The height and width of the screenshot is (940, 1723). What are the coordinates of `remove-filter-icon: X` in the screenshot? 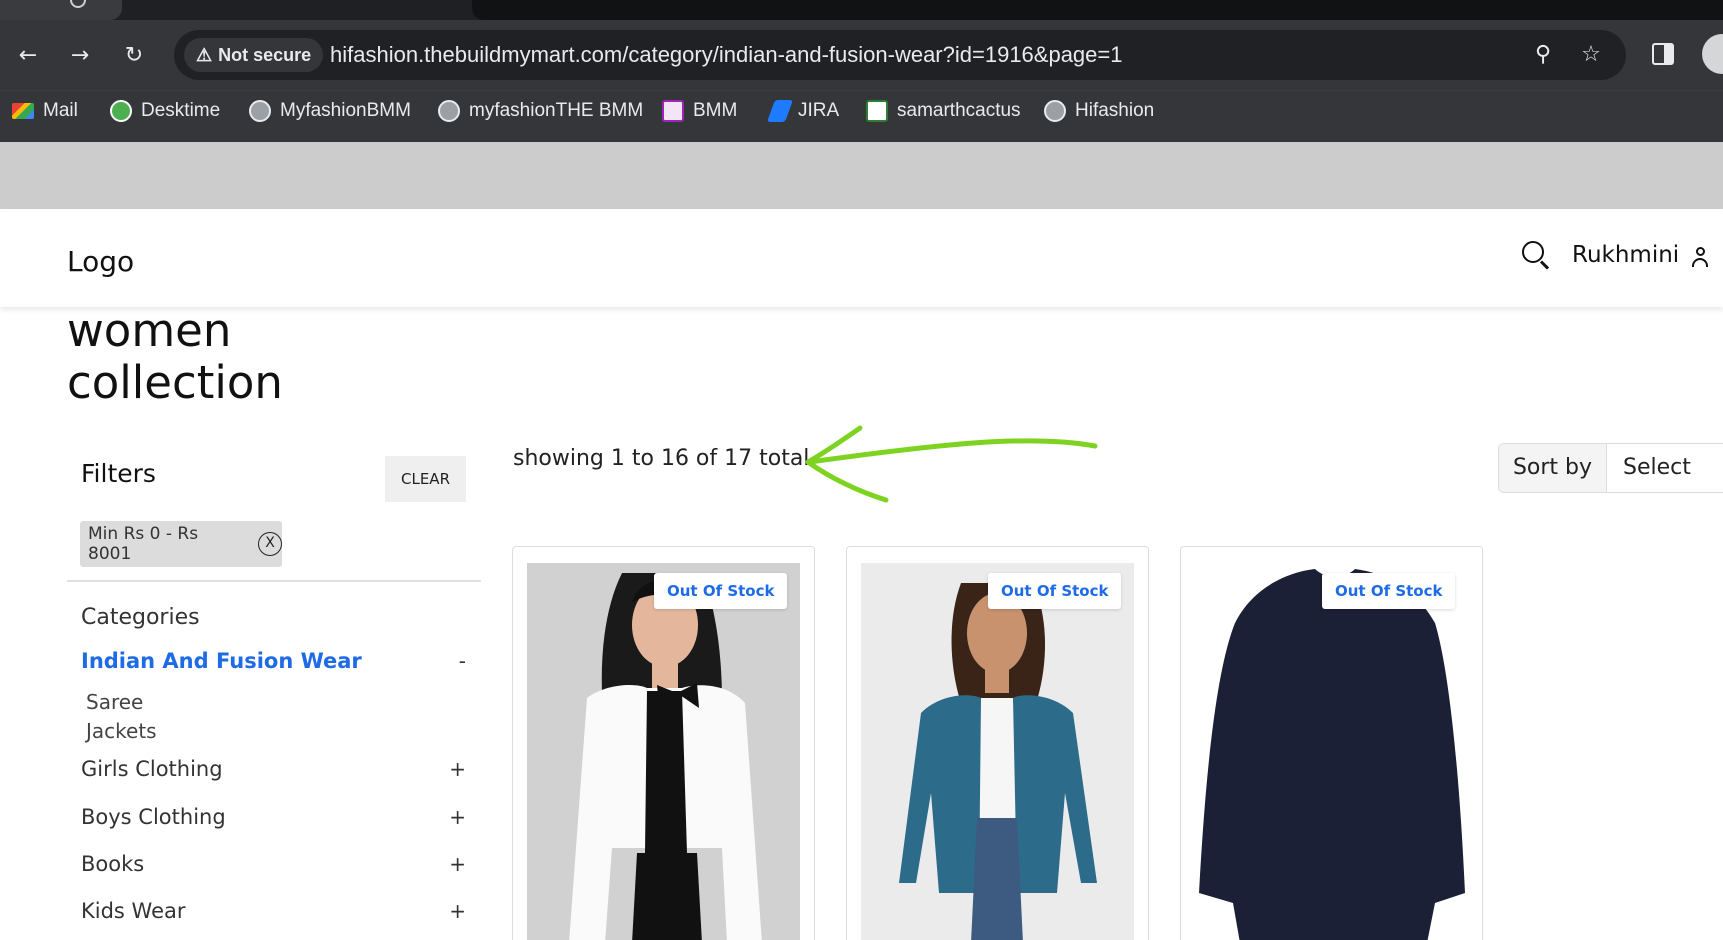 It's located at (270, 544).